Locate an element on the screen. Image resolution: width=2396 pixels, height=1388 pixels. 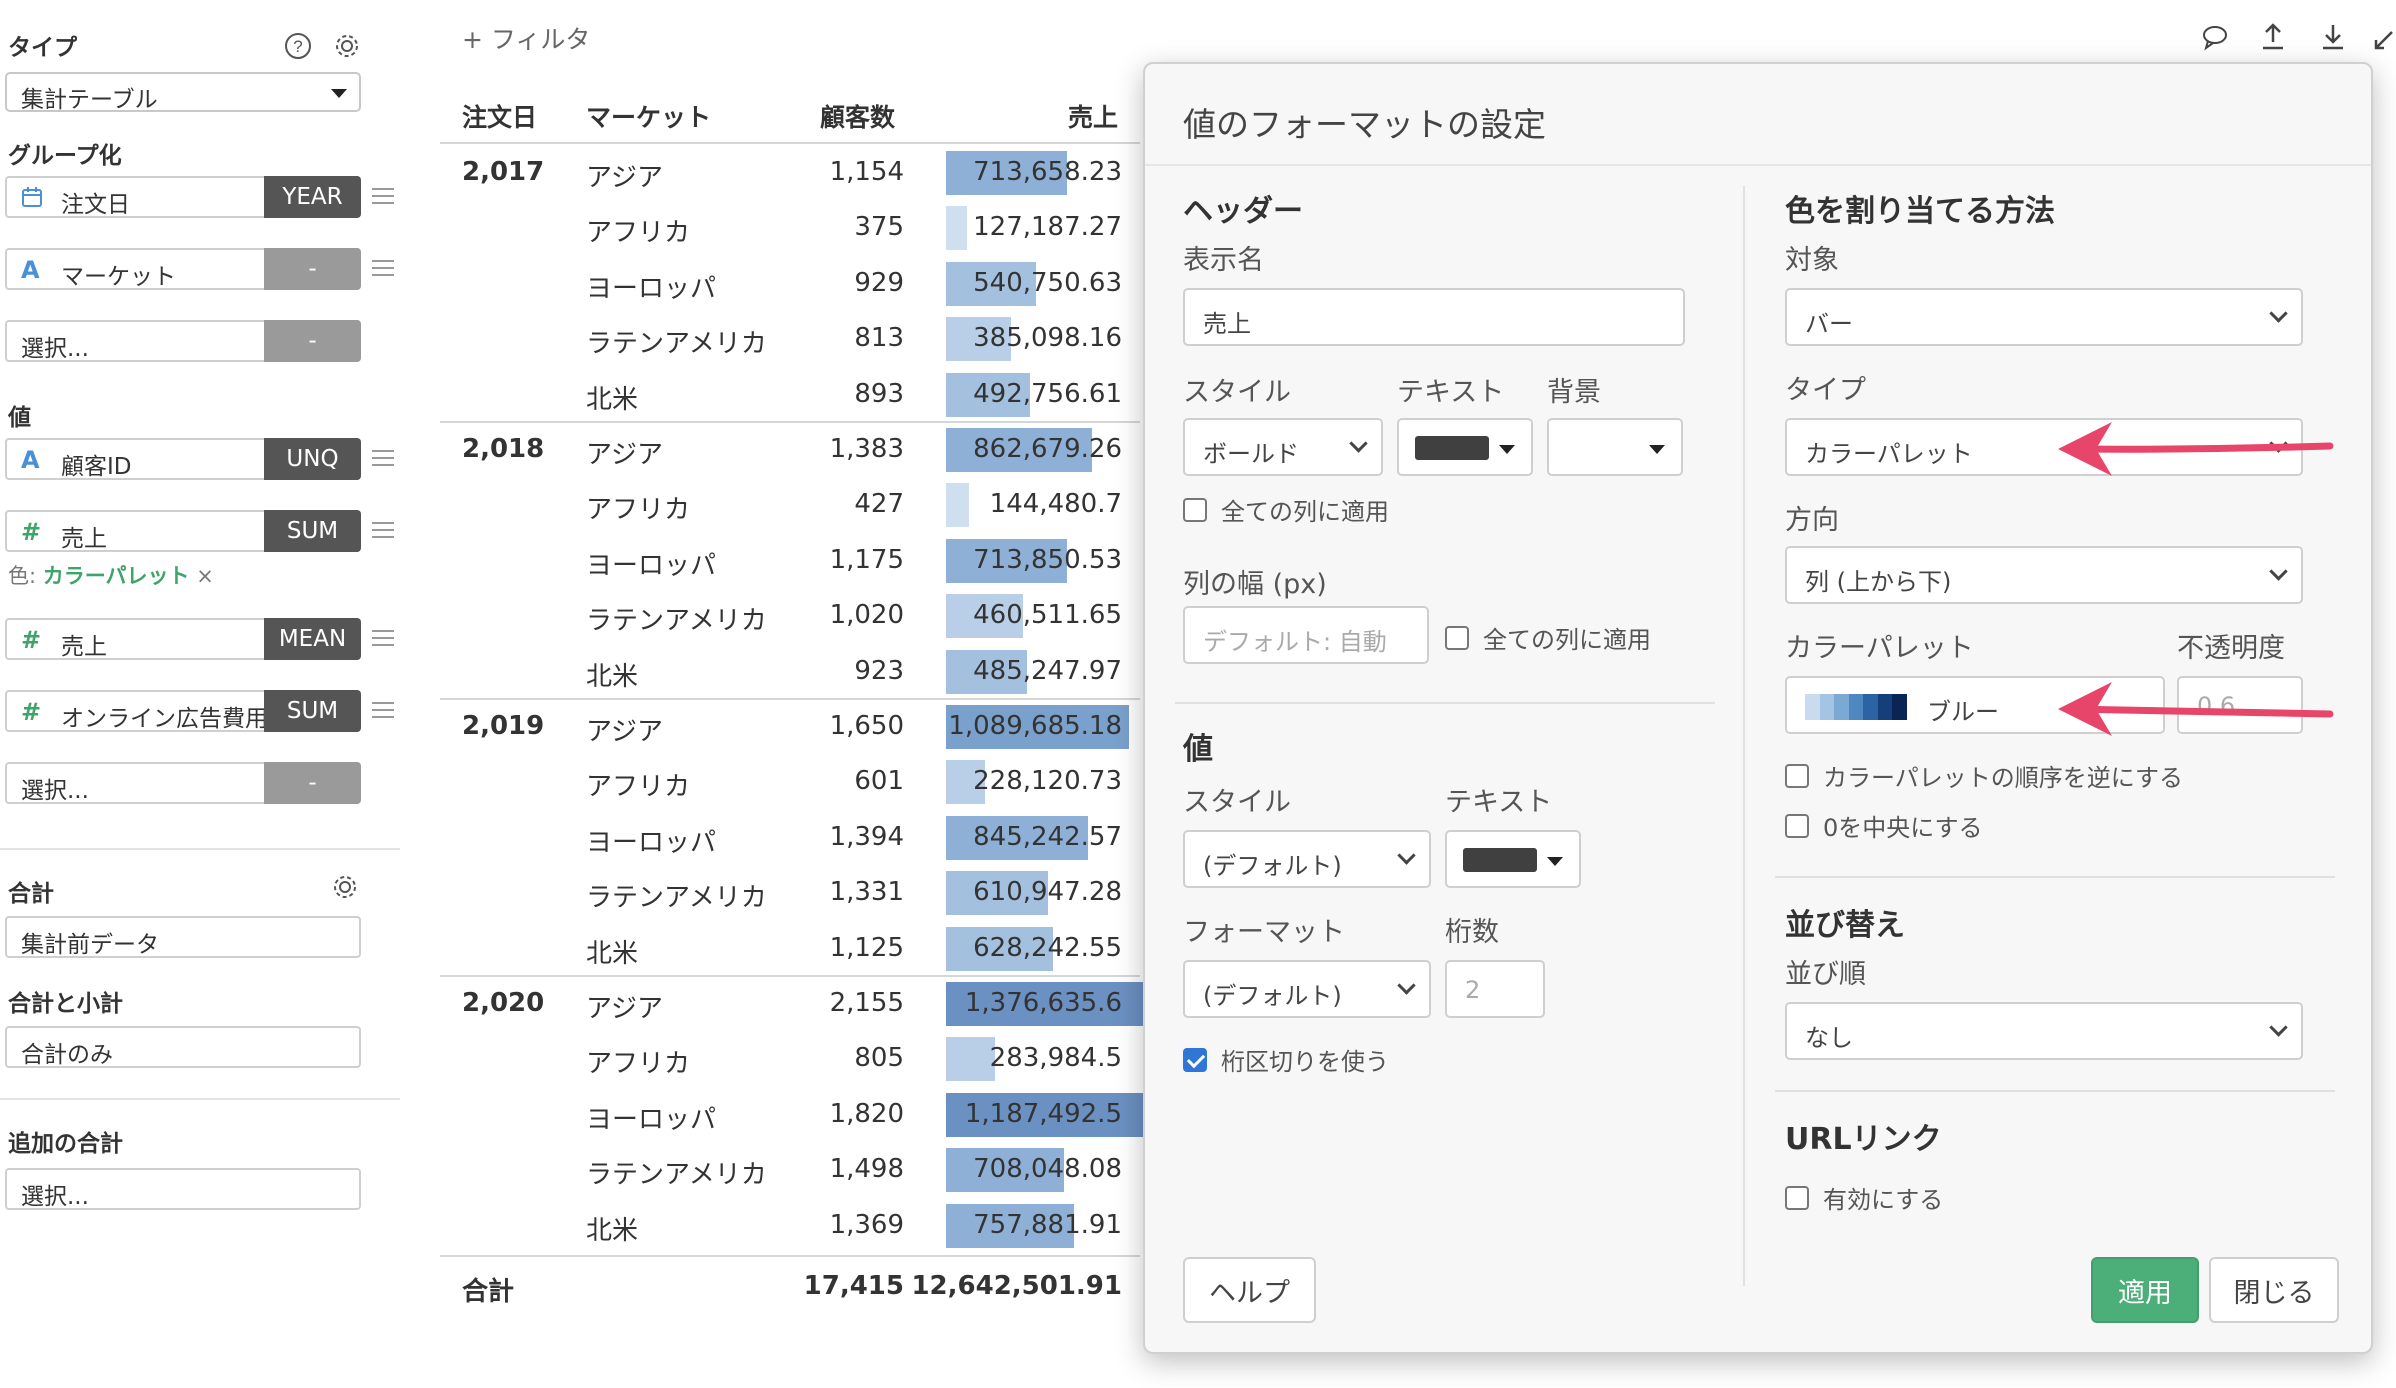
color-type-label: タイプ is located at coordinates (1825, 390).